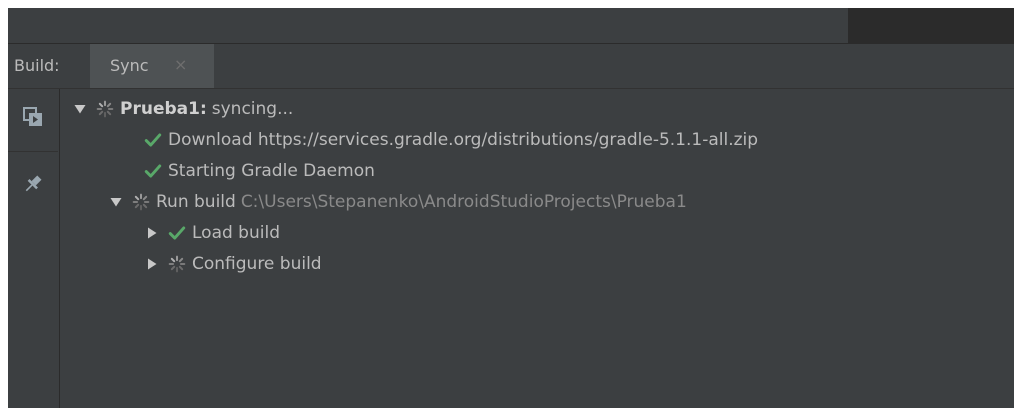  Describe the element at coordinates (37, 65) in the screenshot. I see `build-label: Build:` at that location.